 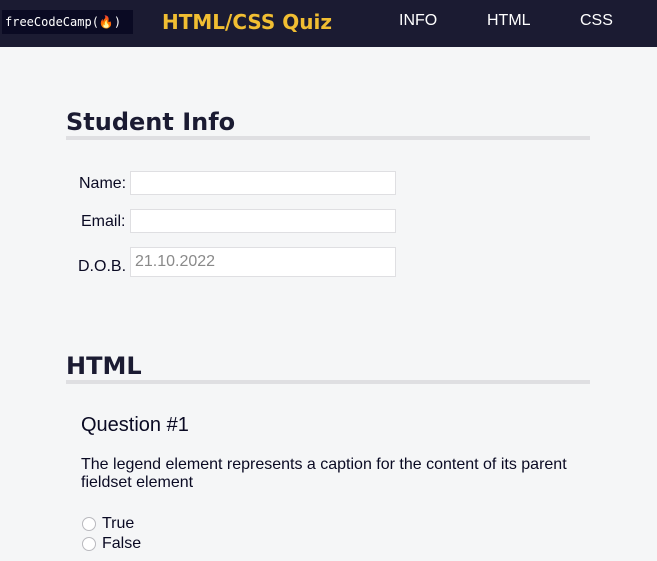 I want to click on email-input, so click(x=263, y=221).